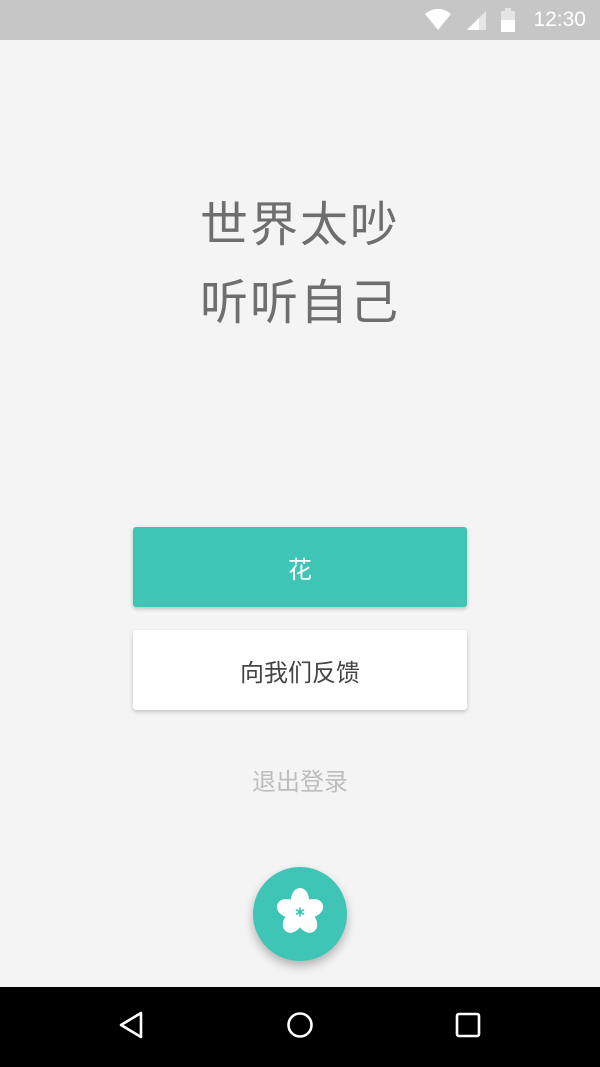  I want to click on back-icon, so click(132, 1027).